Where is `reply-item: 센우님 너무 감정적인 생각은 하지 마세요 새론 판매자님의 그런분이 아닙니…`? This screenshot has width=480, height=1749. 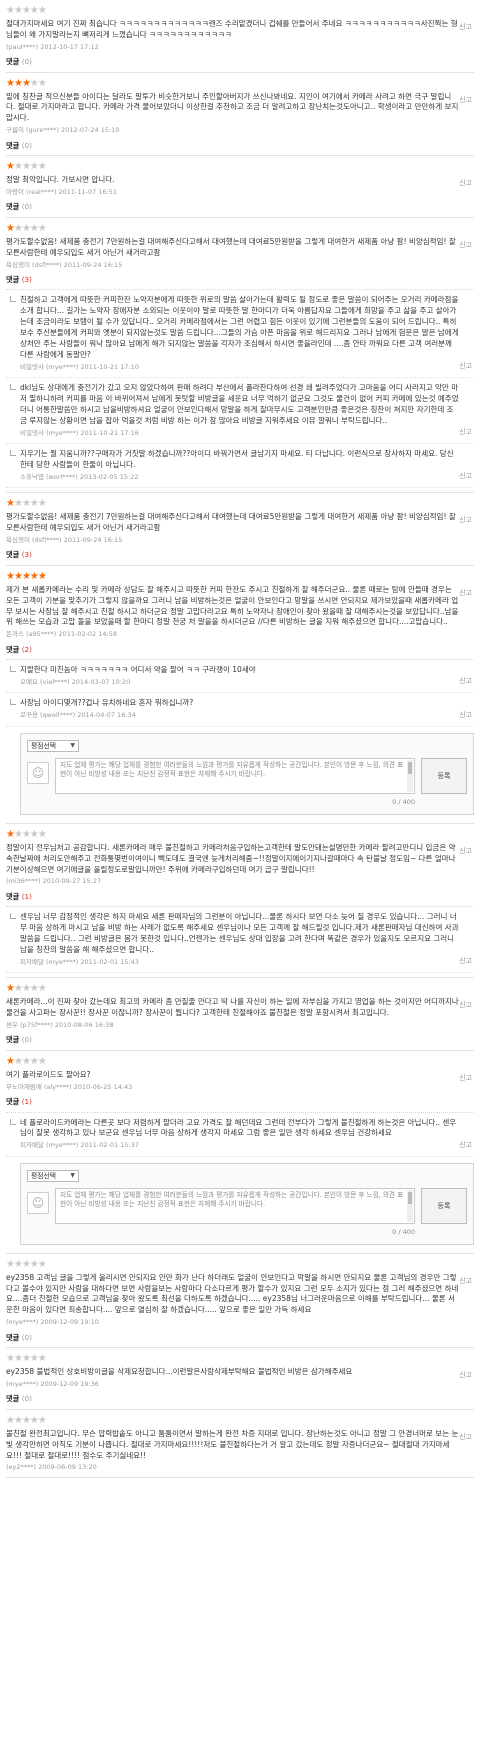
reply-item: 센우님 너무 감정적인 생각은 하지 마세요 새론 판매자님의 그런분이 아닙니… is located at coordinates (240, 940).